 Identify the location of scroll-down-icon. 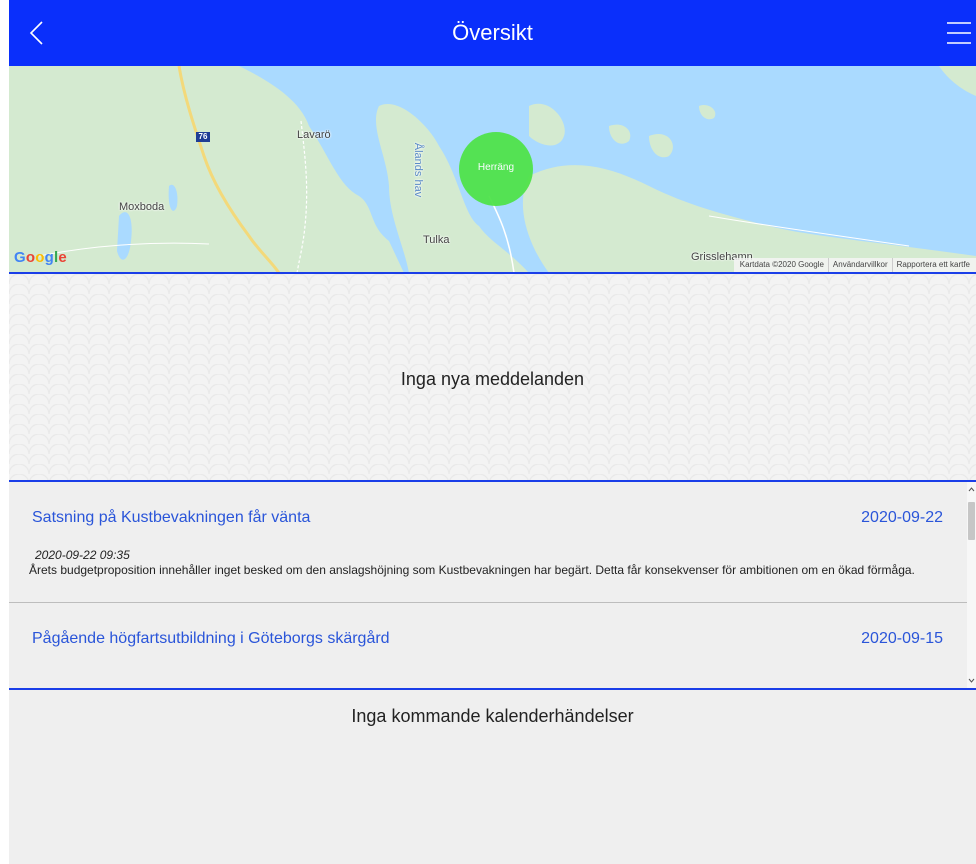
(971, 680).